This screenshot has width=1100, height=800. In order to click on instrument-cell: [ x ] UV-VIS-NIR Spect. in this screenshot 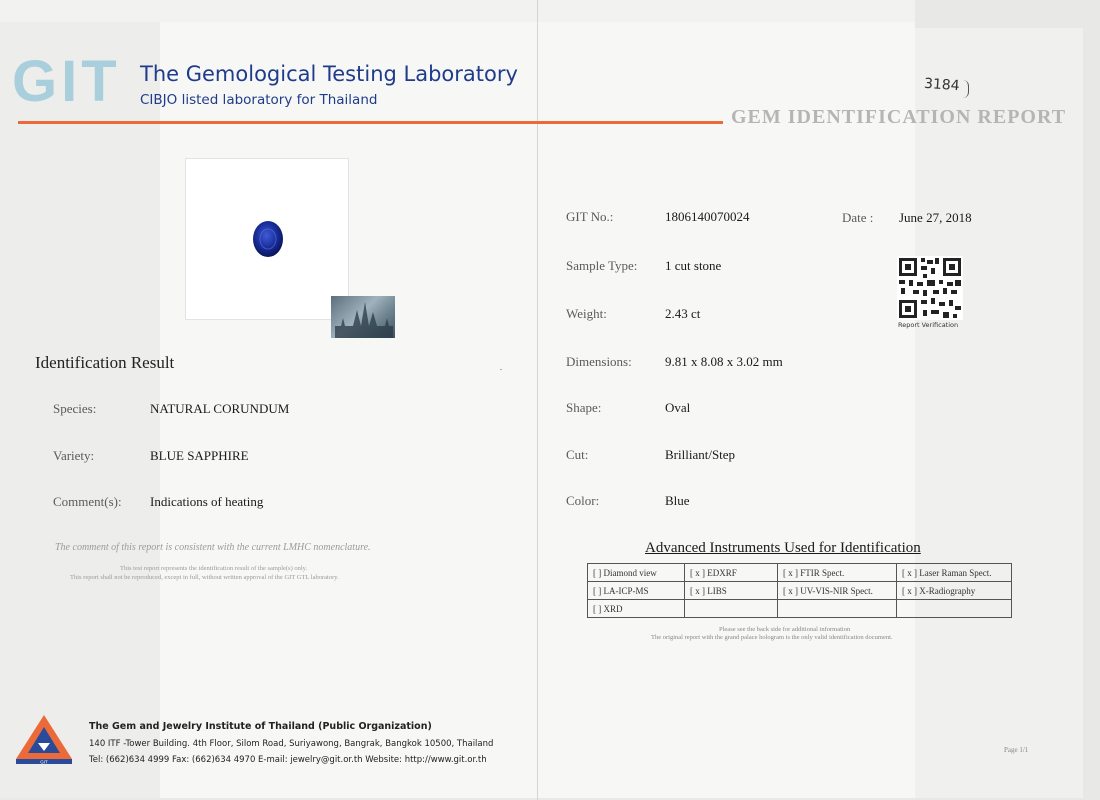, I will do `click(837, 590)`.